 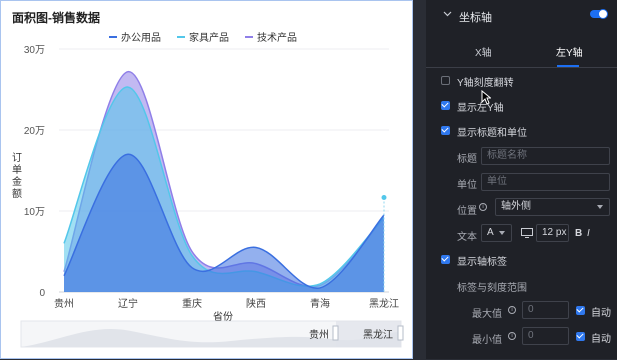 What do you see at coordinates (490, 232) in the screenshot?
I see `font-letter: A` at bounding box center [490, 232].